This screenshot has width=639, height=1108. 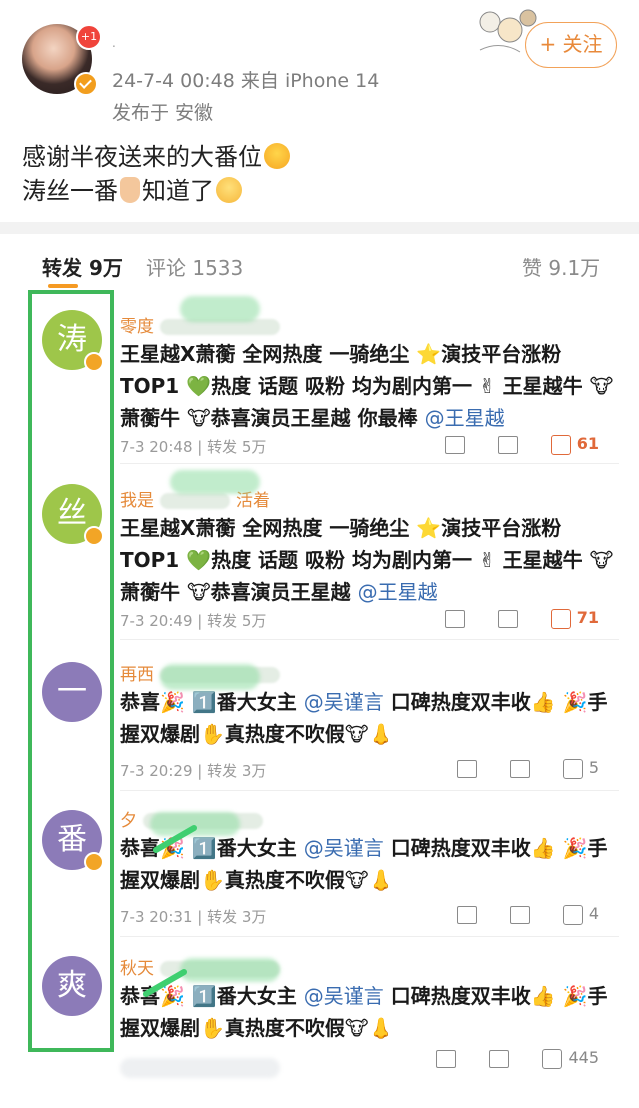 What do you see at coordinates (137, 327) in the screenshot?
I see `commenter-name-text: 零度` at bounding box center [137, 327].